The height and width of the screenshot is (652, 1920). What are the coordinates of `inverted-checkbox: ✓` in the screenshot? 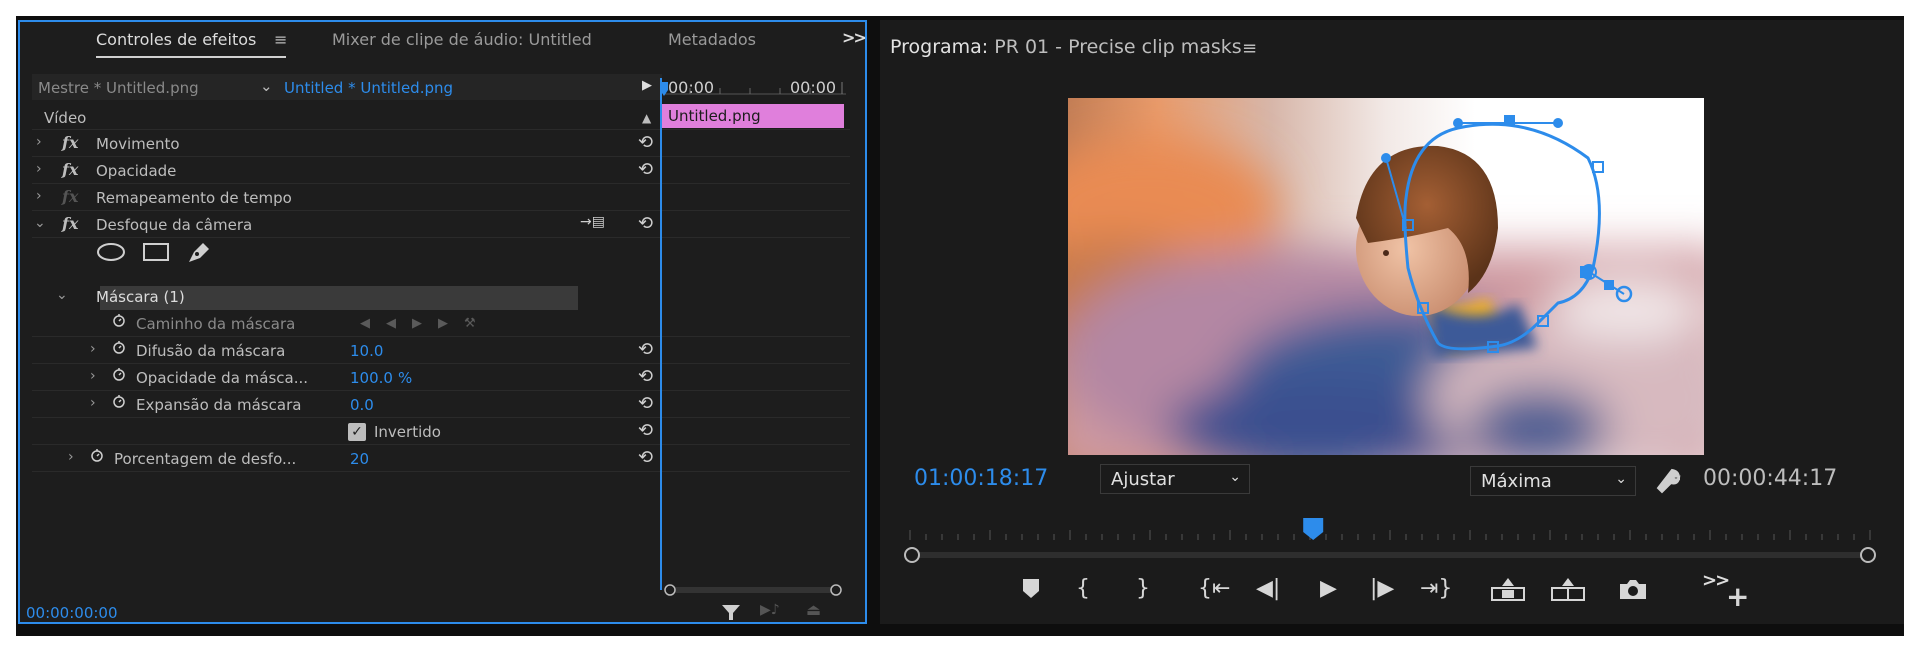 It's located at (357, 432).